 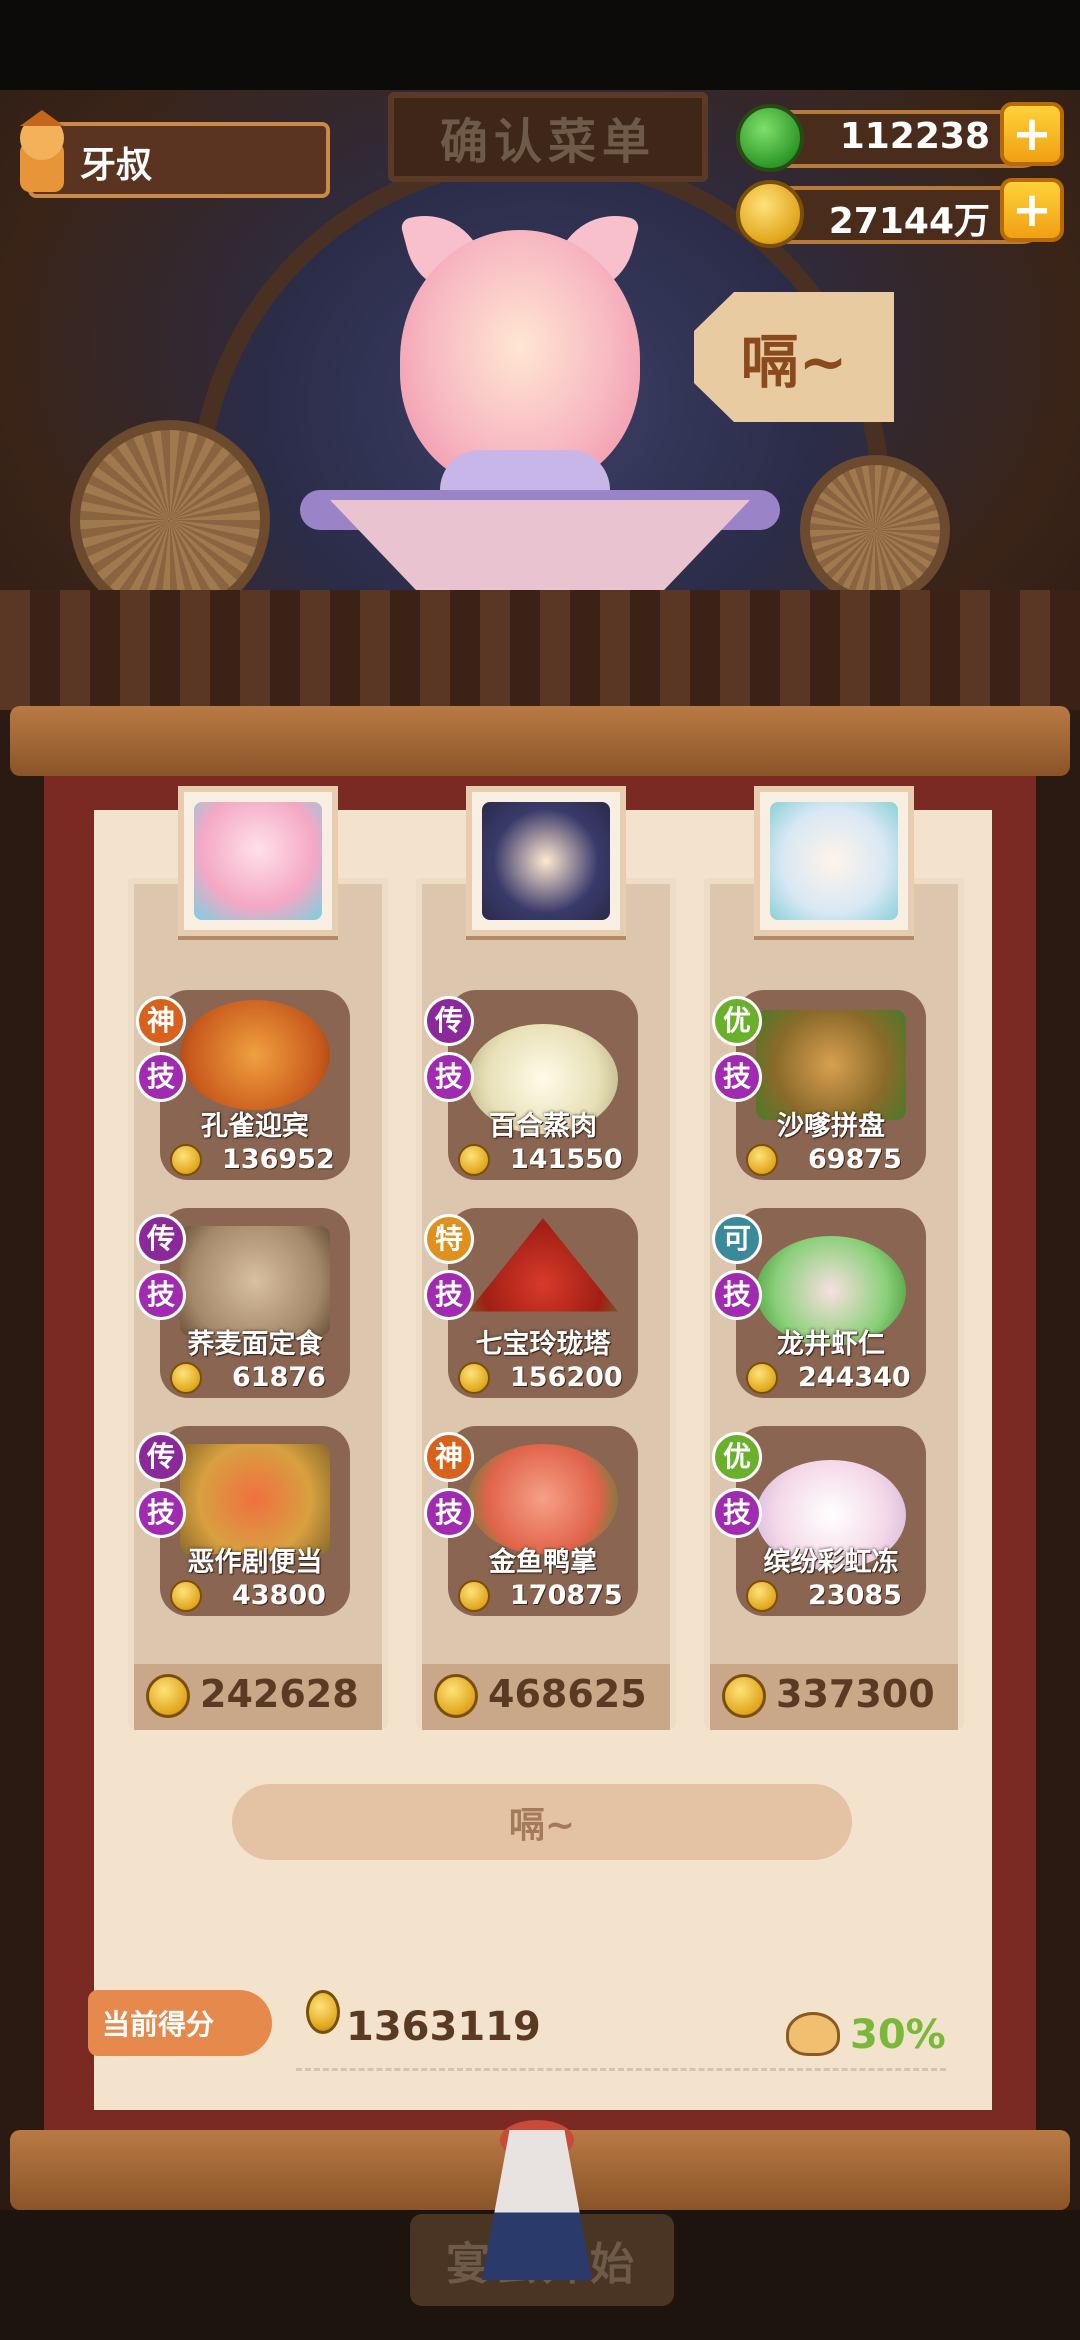 What do you see at coordinates (255, 1344) in the screenshot?
I see `dish-name: 荞麦面定食` at bounding box center [255, 1344].